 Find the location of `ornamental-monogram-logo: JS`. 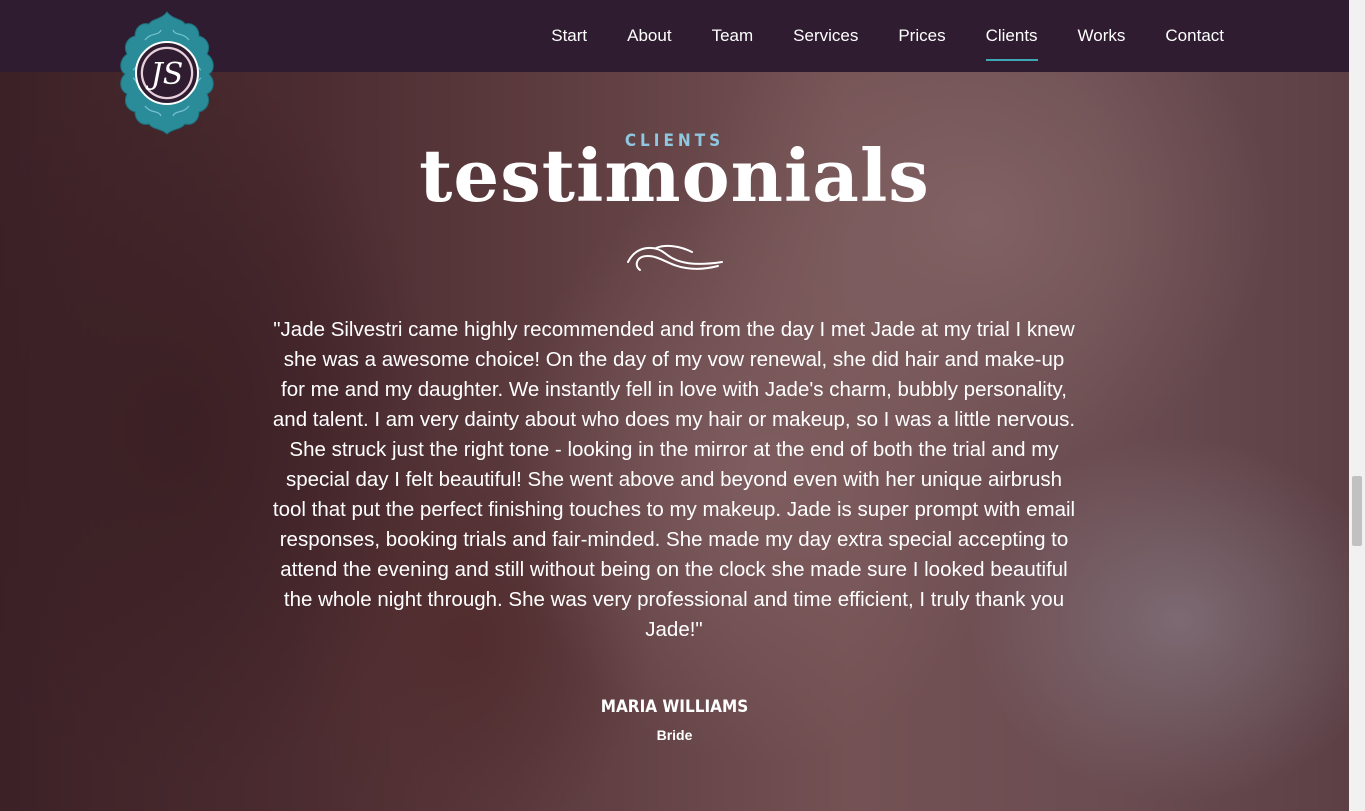

ornamental-monogram-logo: JS is located at coordinates (167, 73).